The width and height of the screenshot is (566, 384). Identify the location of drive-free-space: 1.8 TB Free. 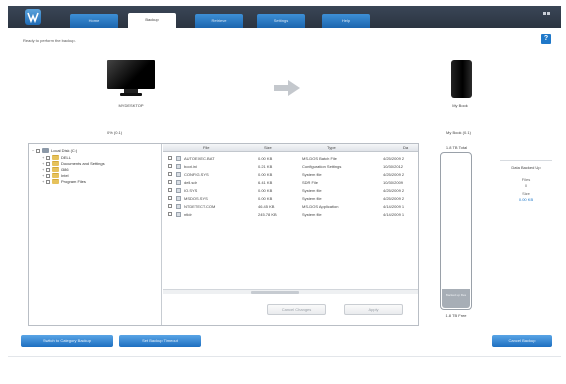
(456, 315).